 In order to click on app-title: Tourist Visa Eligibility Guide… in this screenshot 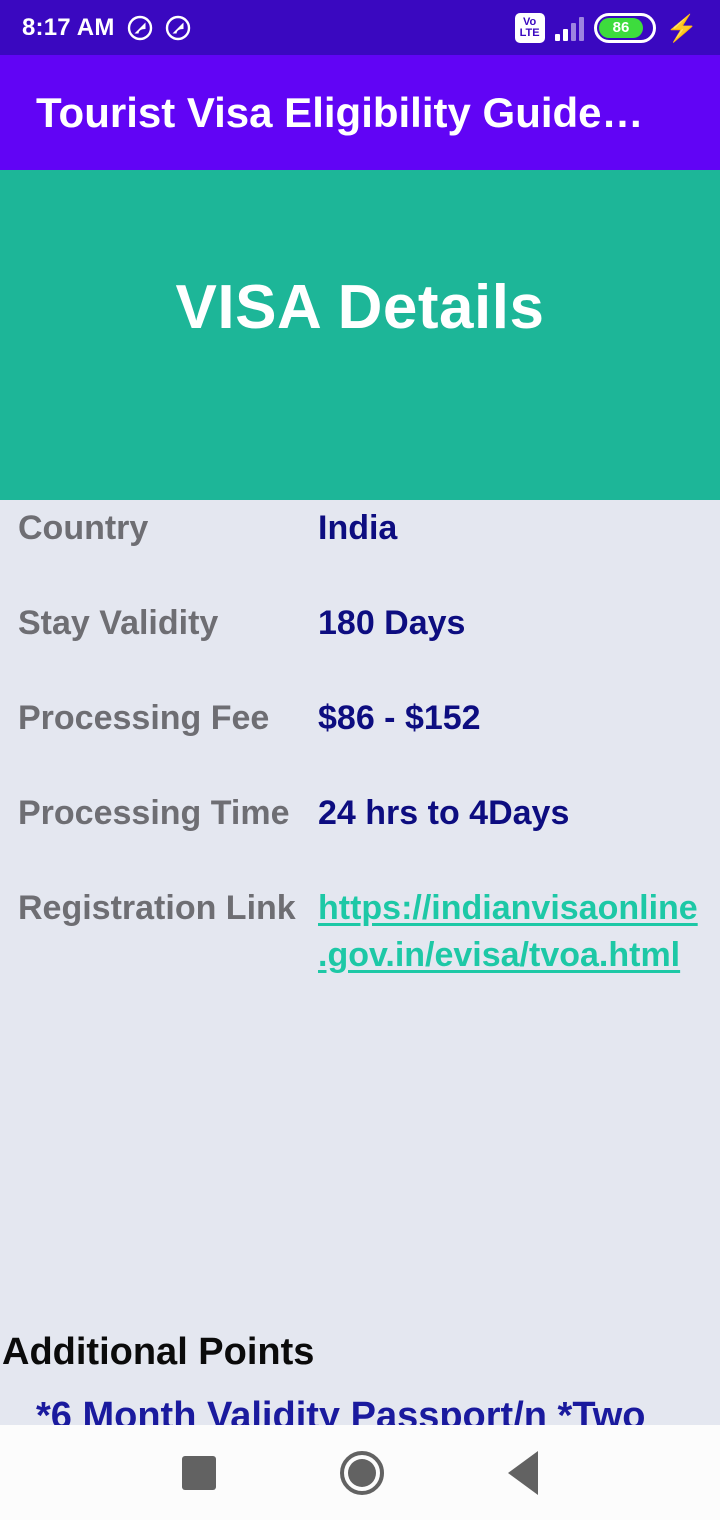, I will do `click(340, 112)`.